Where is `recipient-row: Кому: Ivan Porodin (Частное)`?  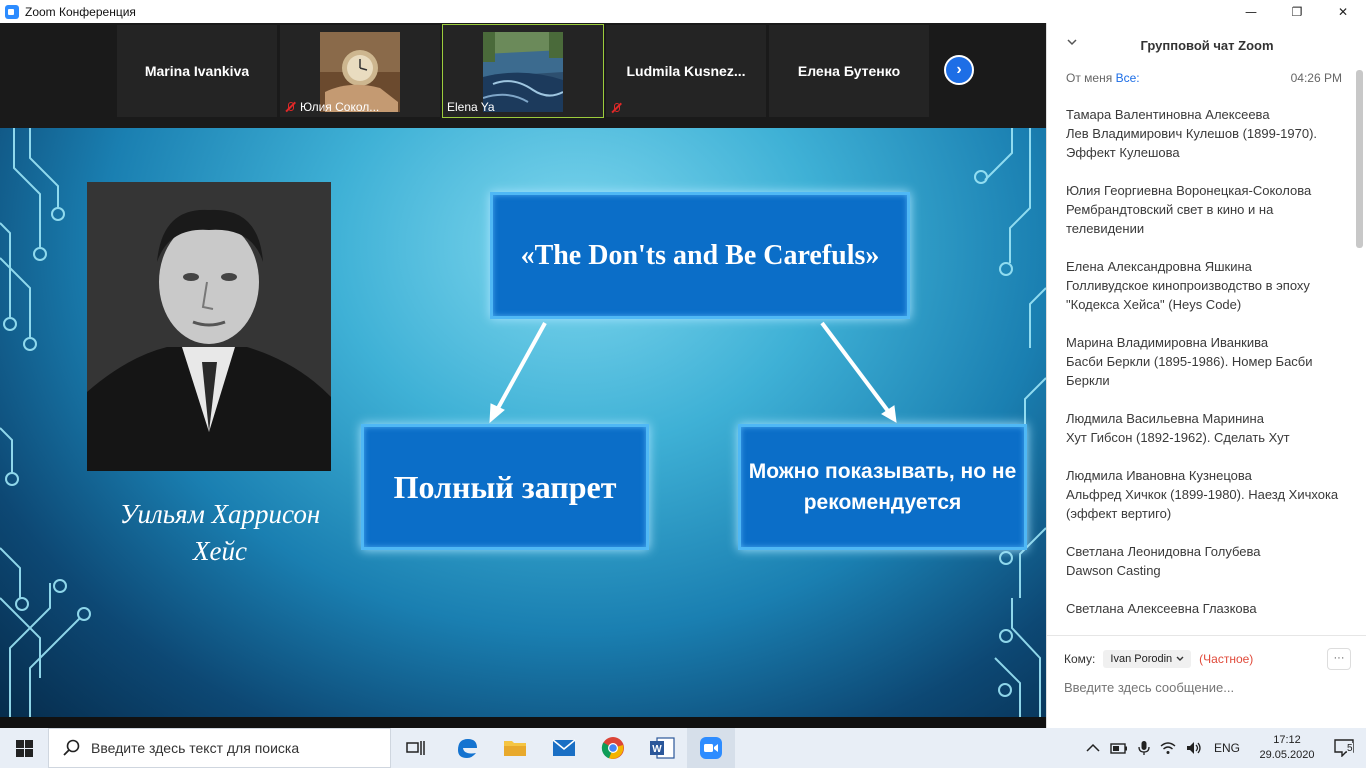 recipient-row: Кому: Ivan Porodin (Частное) is located at coordinates (1158, 659).